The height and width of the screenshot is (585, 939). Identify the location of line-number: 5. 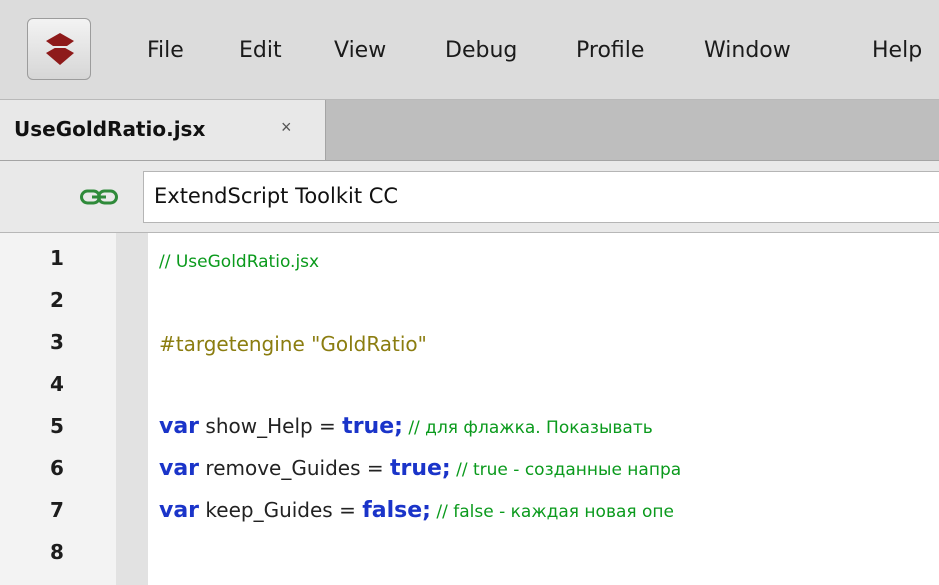
(57, 426).